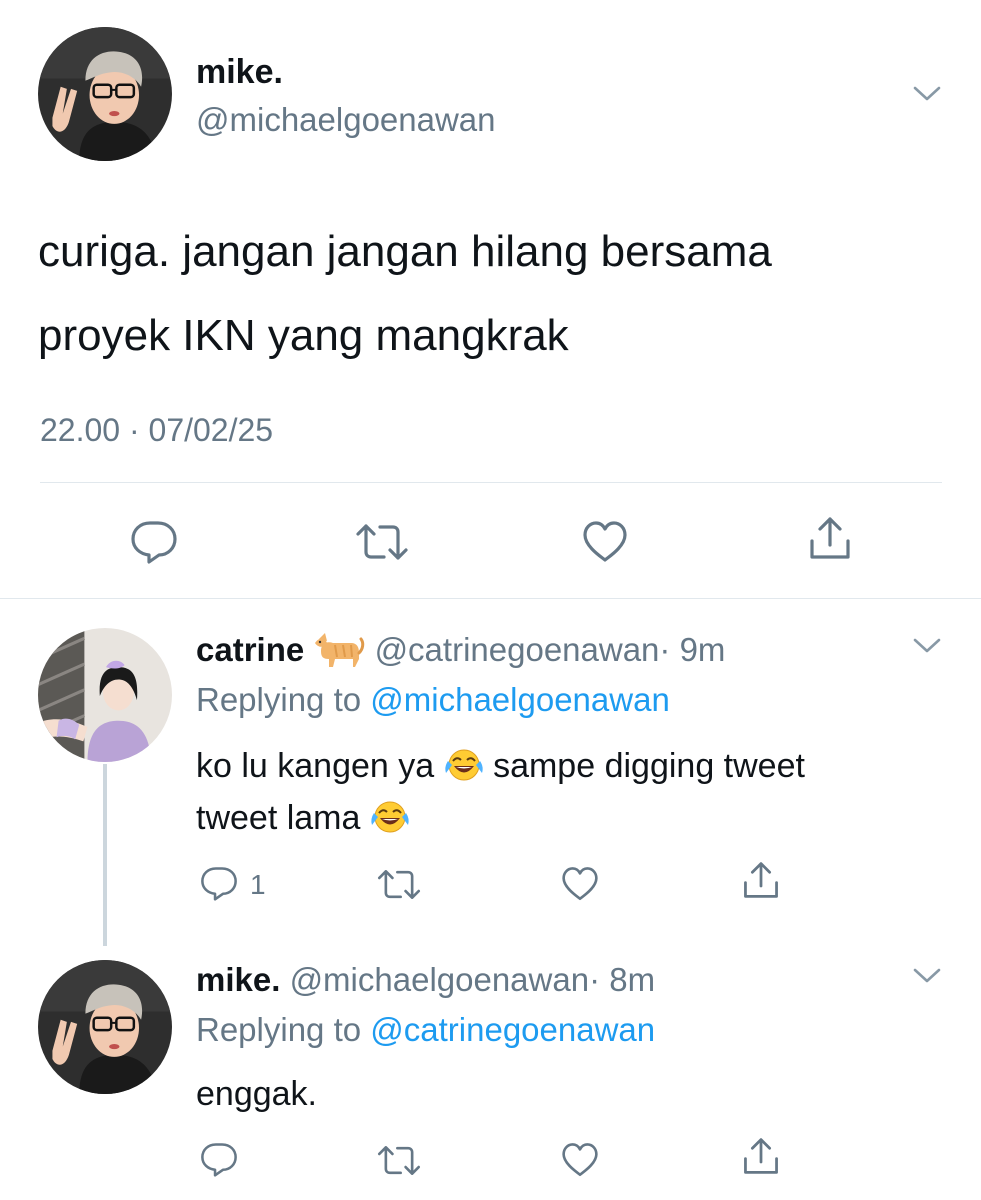 The image size is (981, 1200). I want to click on reply-header: mike. @michaelgoenawan· 8m, so click(425, 980).